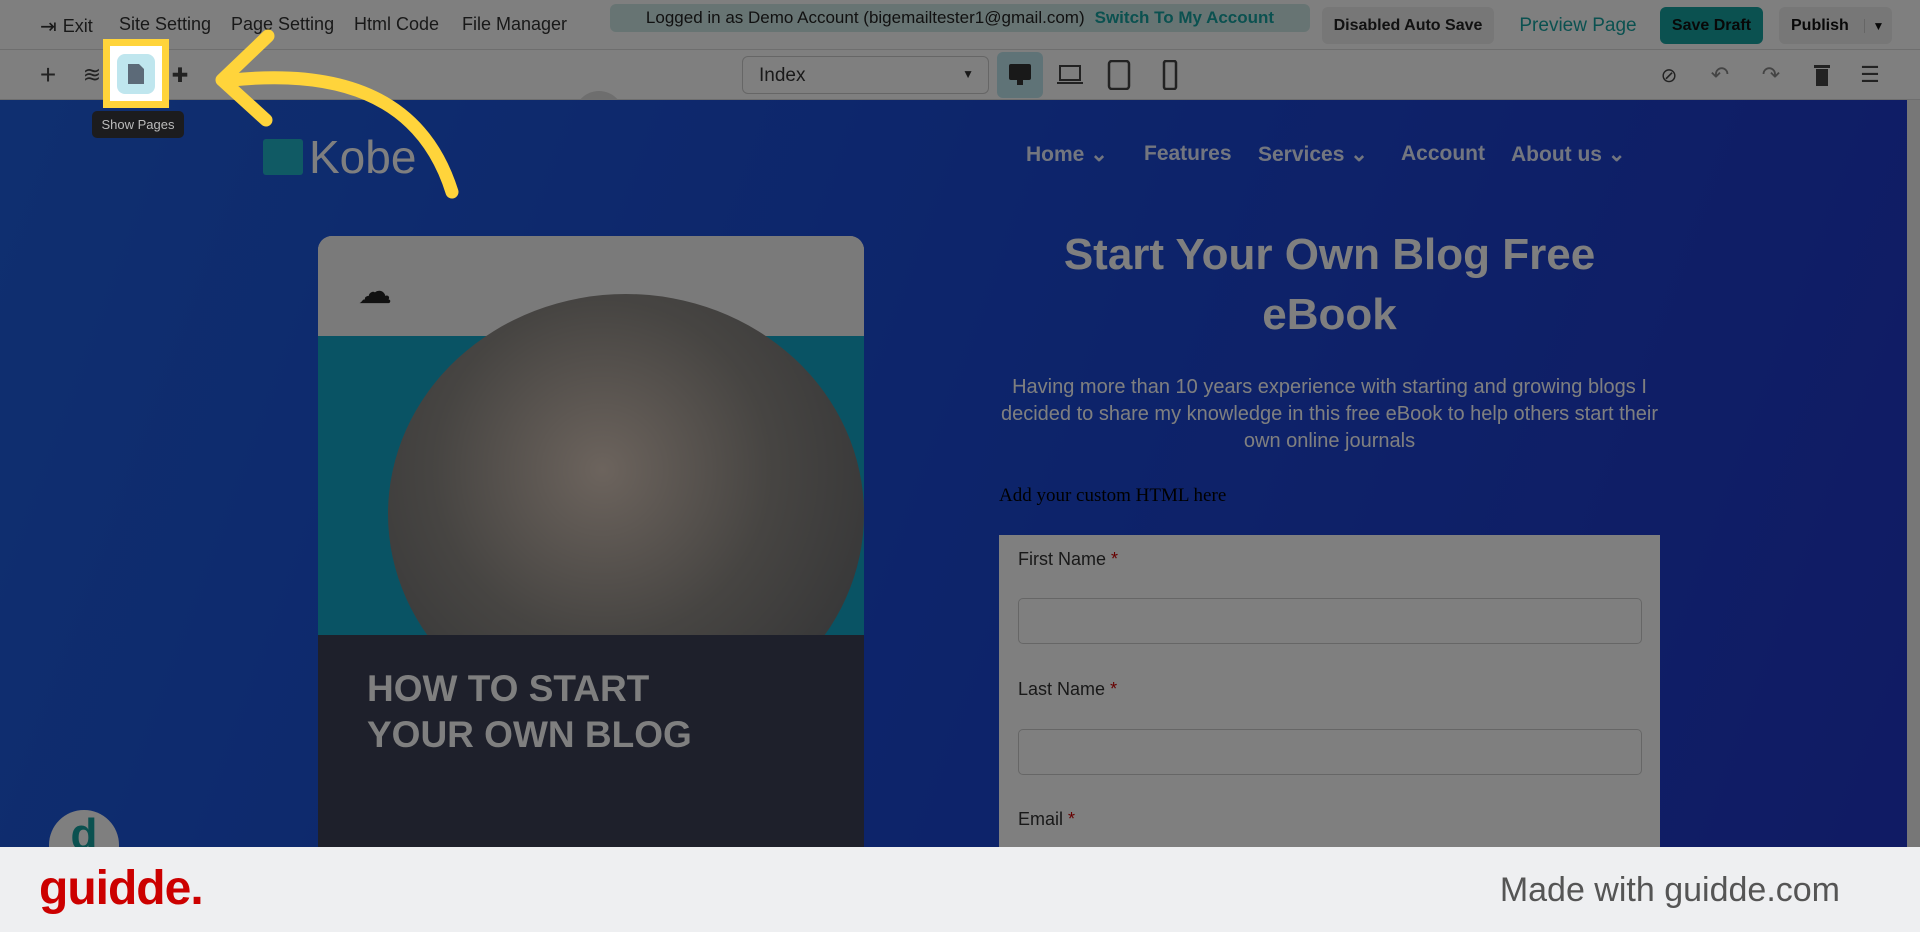  What do you see at coordinates (121, 888) in the screenshot?
I see `guidde-logo: guidde.` at bounding box center [121, 888].